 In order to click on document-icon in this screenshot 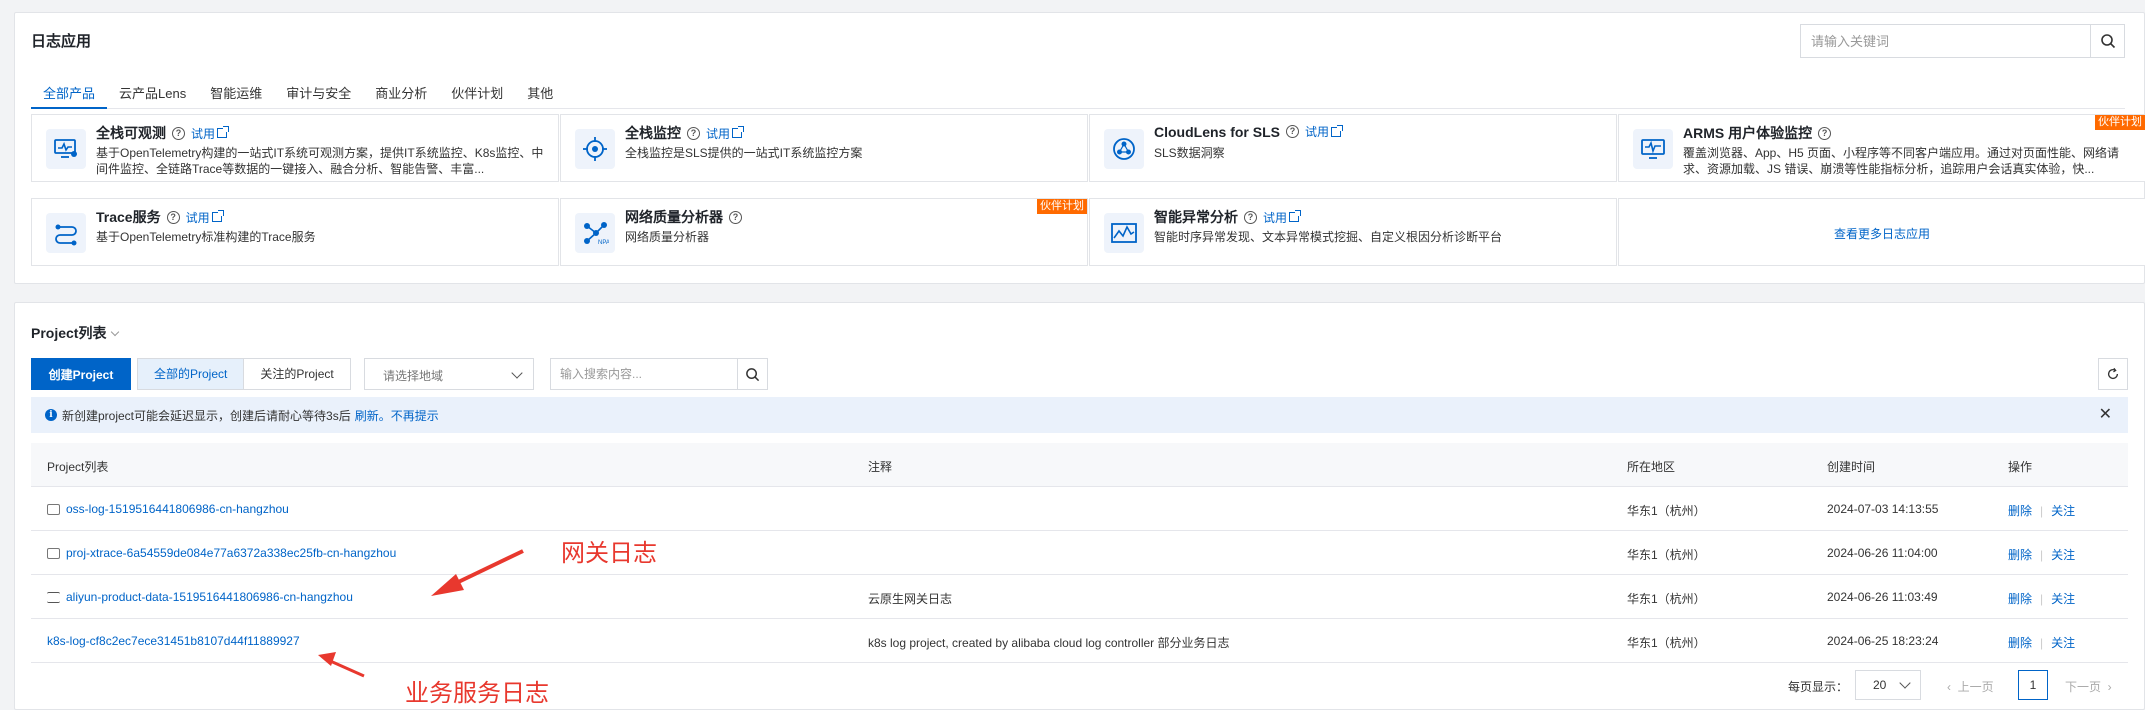, I will do `click(53, 553)`.